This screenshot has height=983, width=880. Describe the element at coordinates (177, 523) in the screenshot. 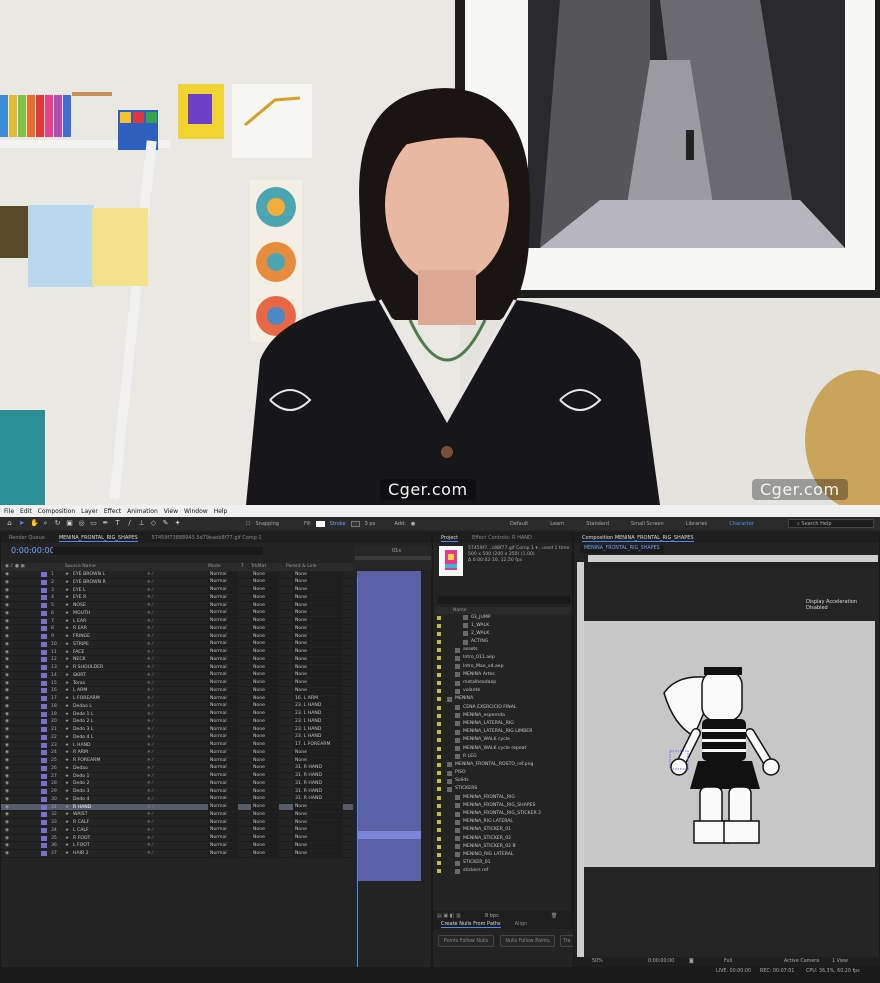

I see `puppet-tool-icon: ✦` at that location.